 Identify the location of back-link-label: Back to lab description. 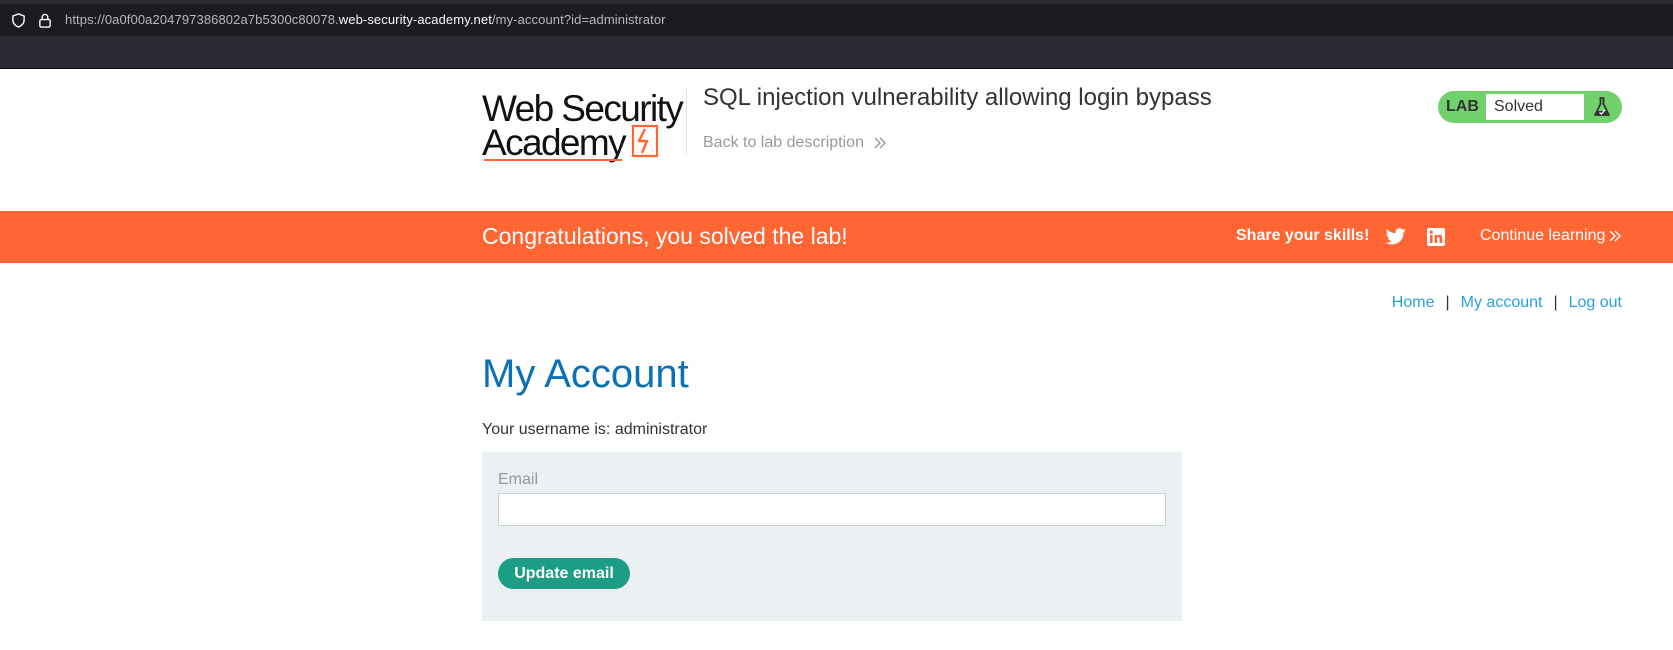
(783, 142).